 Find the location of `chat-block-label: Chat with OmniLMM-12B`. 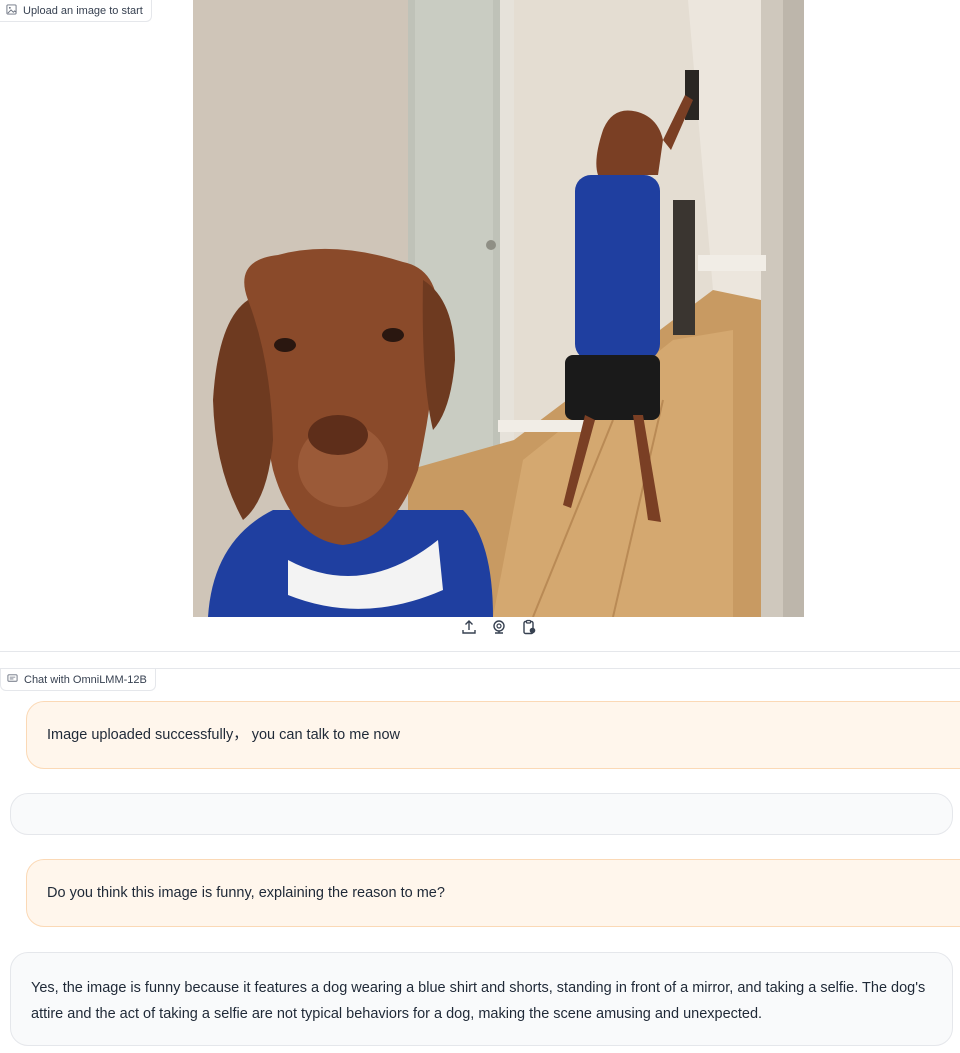

chat-block-label: Chat with OmniLMM-12B is located at coordinates (78, 680).